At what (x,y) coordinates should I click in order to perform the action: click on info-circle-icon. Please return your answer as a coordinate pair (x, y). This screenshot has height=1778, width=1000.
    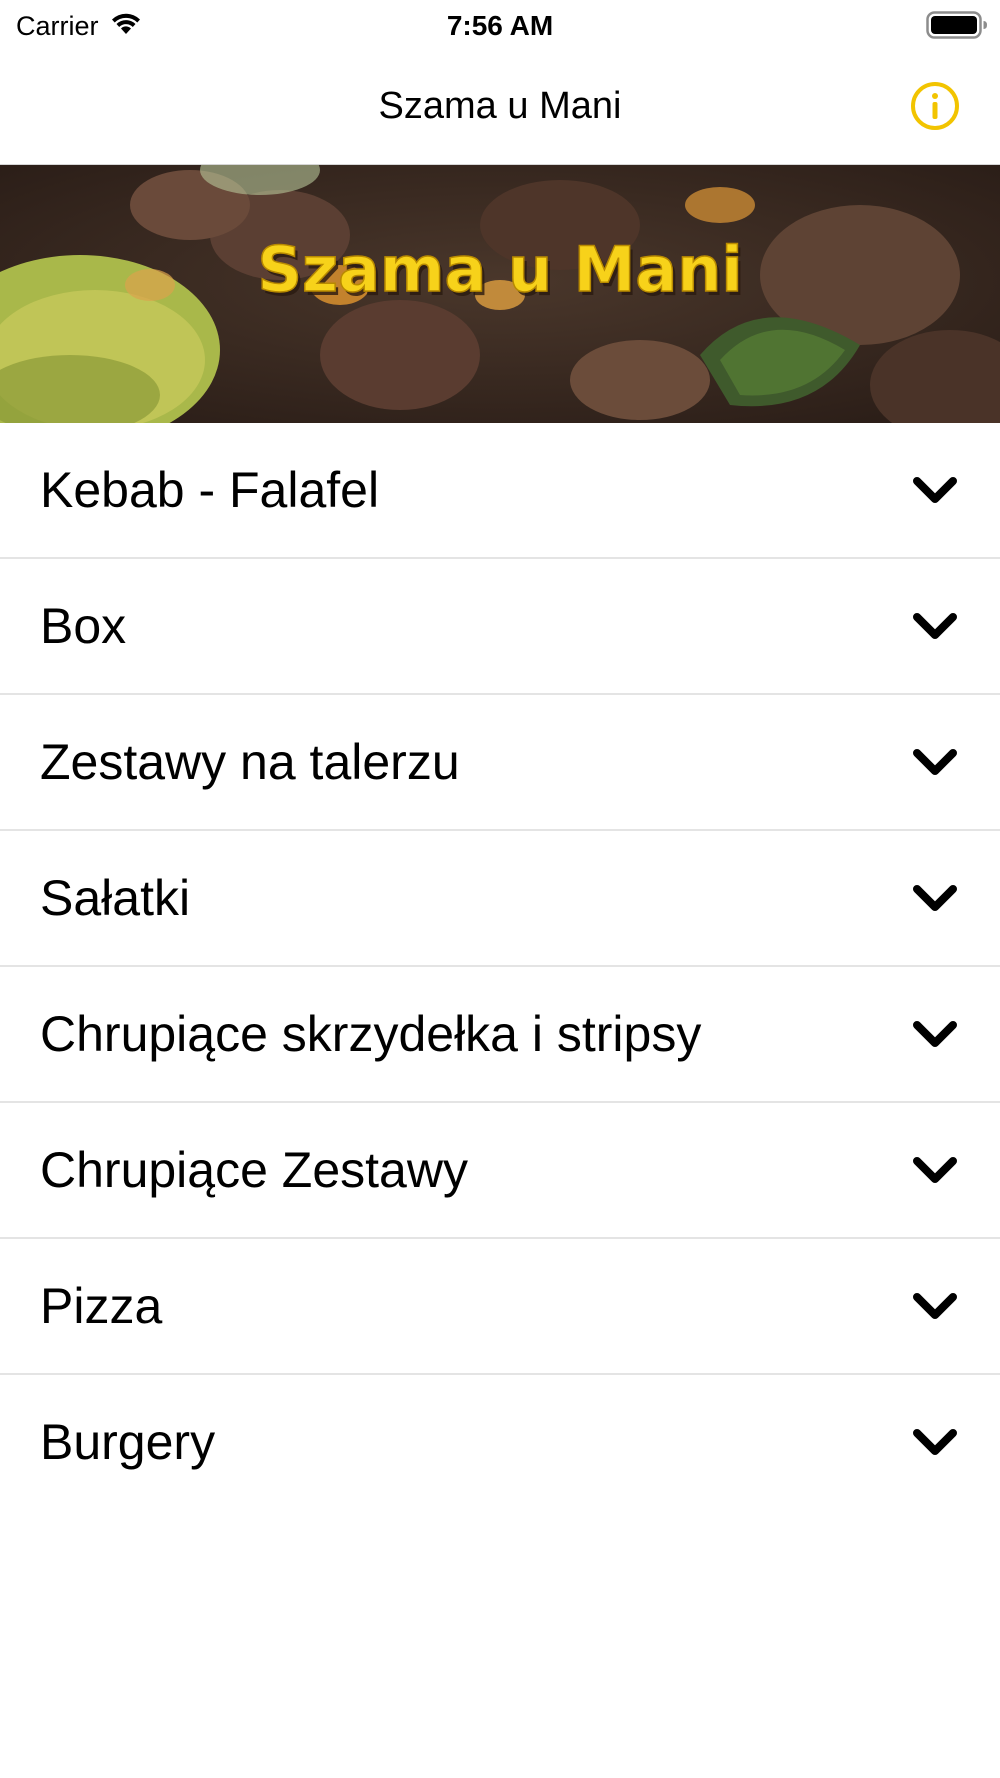
    Looking at the image, I should click on (935, 106).